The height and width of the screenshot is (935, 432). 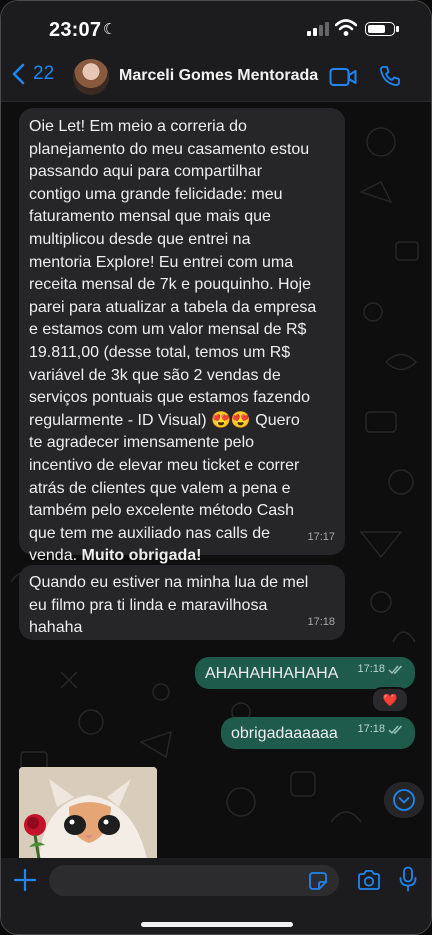 I want to click on microphone-icon, so click(x=408, y=879).